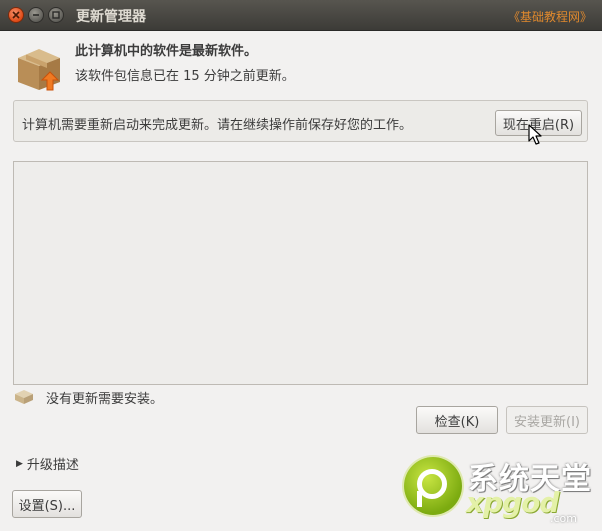 The image size is (602, 531). I want to click on logo-domain: .com, so click(563, 518).